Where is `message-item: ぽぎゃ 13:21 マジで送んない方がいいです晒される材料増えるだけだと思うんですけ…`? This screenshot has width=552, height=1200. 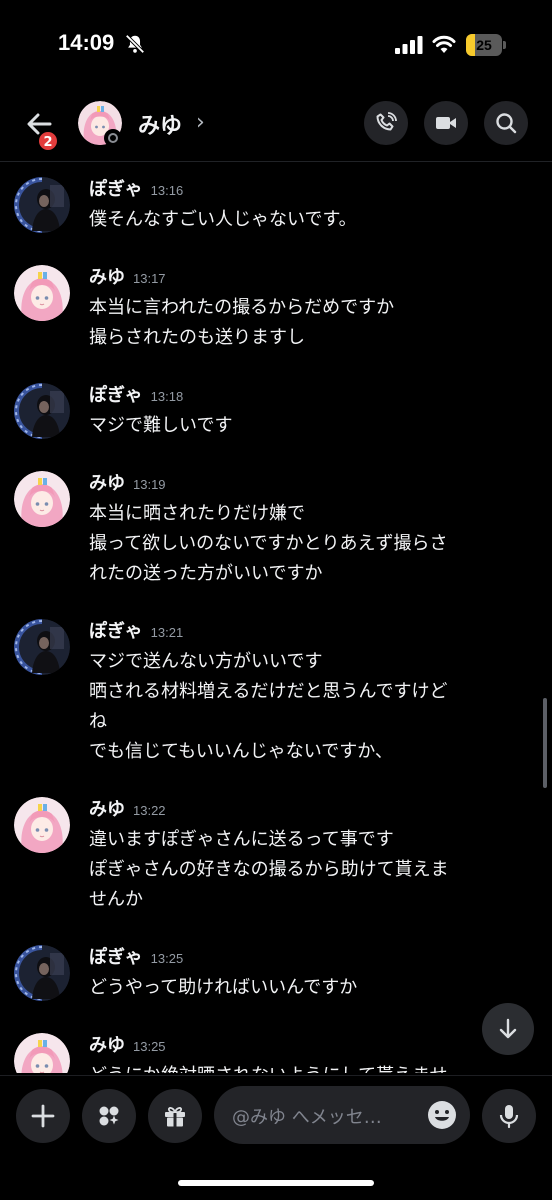 message-item: ぽぎゃ 13:21 マジで送んない方がいいです晒される材料増えるだけだと思うんですけ… is located at coordinates (276, 692).